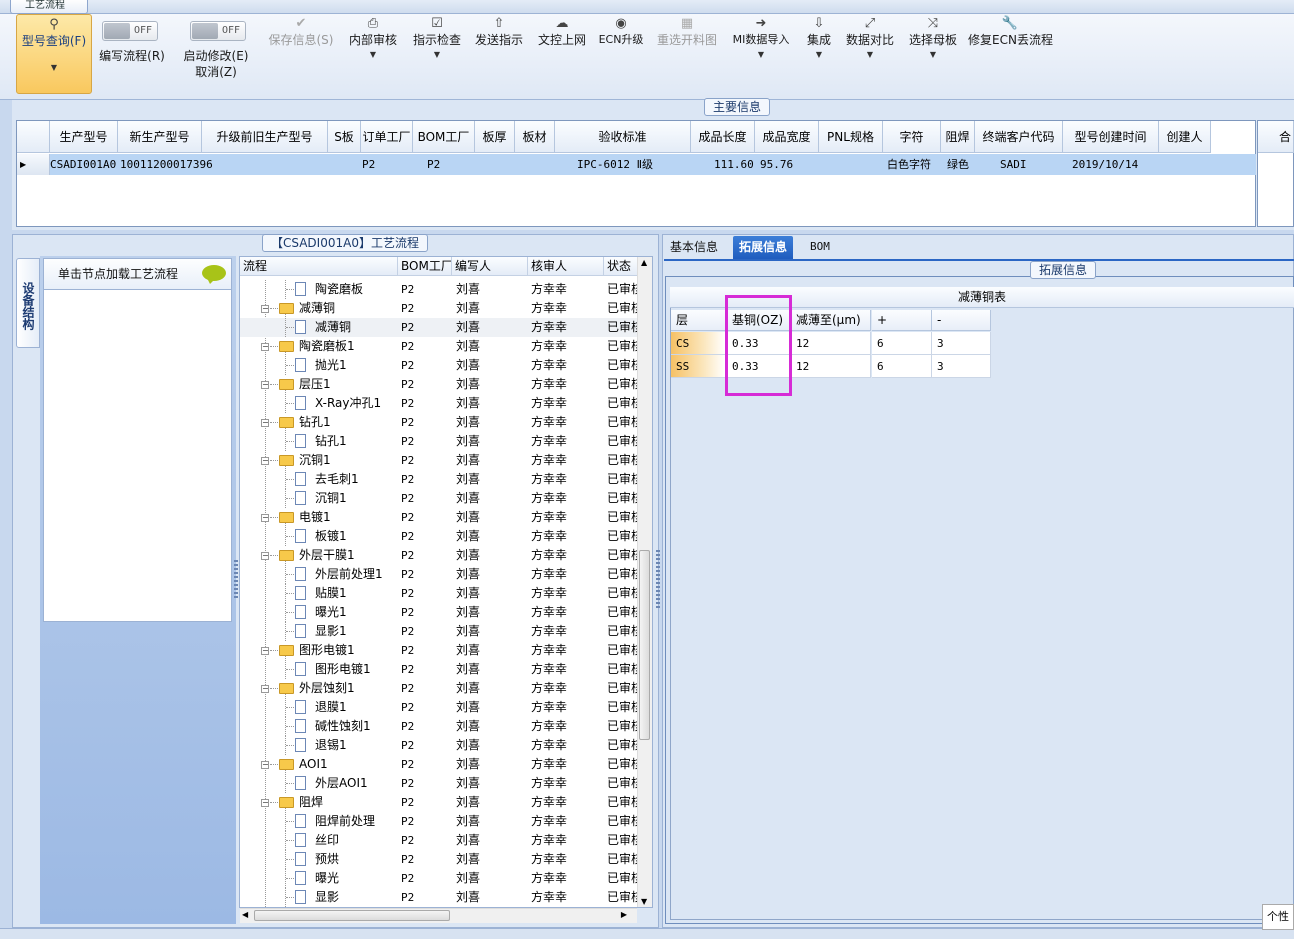 This screenshot has height=939, width=1294. Describe the element at coordinates (317, 308) in the screenshot. I see `process-node-name: 减薄铜` at that location.